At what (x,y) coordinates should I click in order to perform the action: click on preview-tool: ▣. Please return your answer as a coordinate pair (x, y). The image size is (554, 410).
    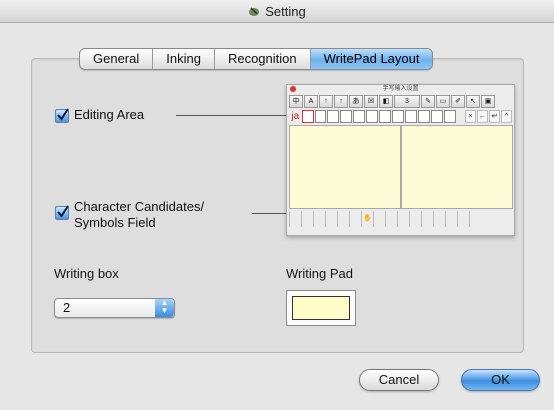
    Looking at the image, I should click on (488, 101).